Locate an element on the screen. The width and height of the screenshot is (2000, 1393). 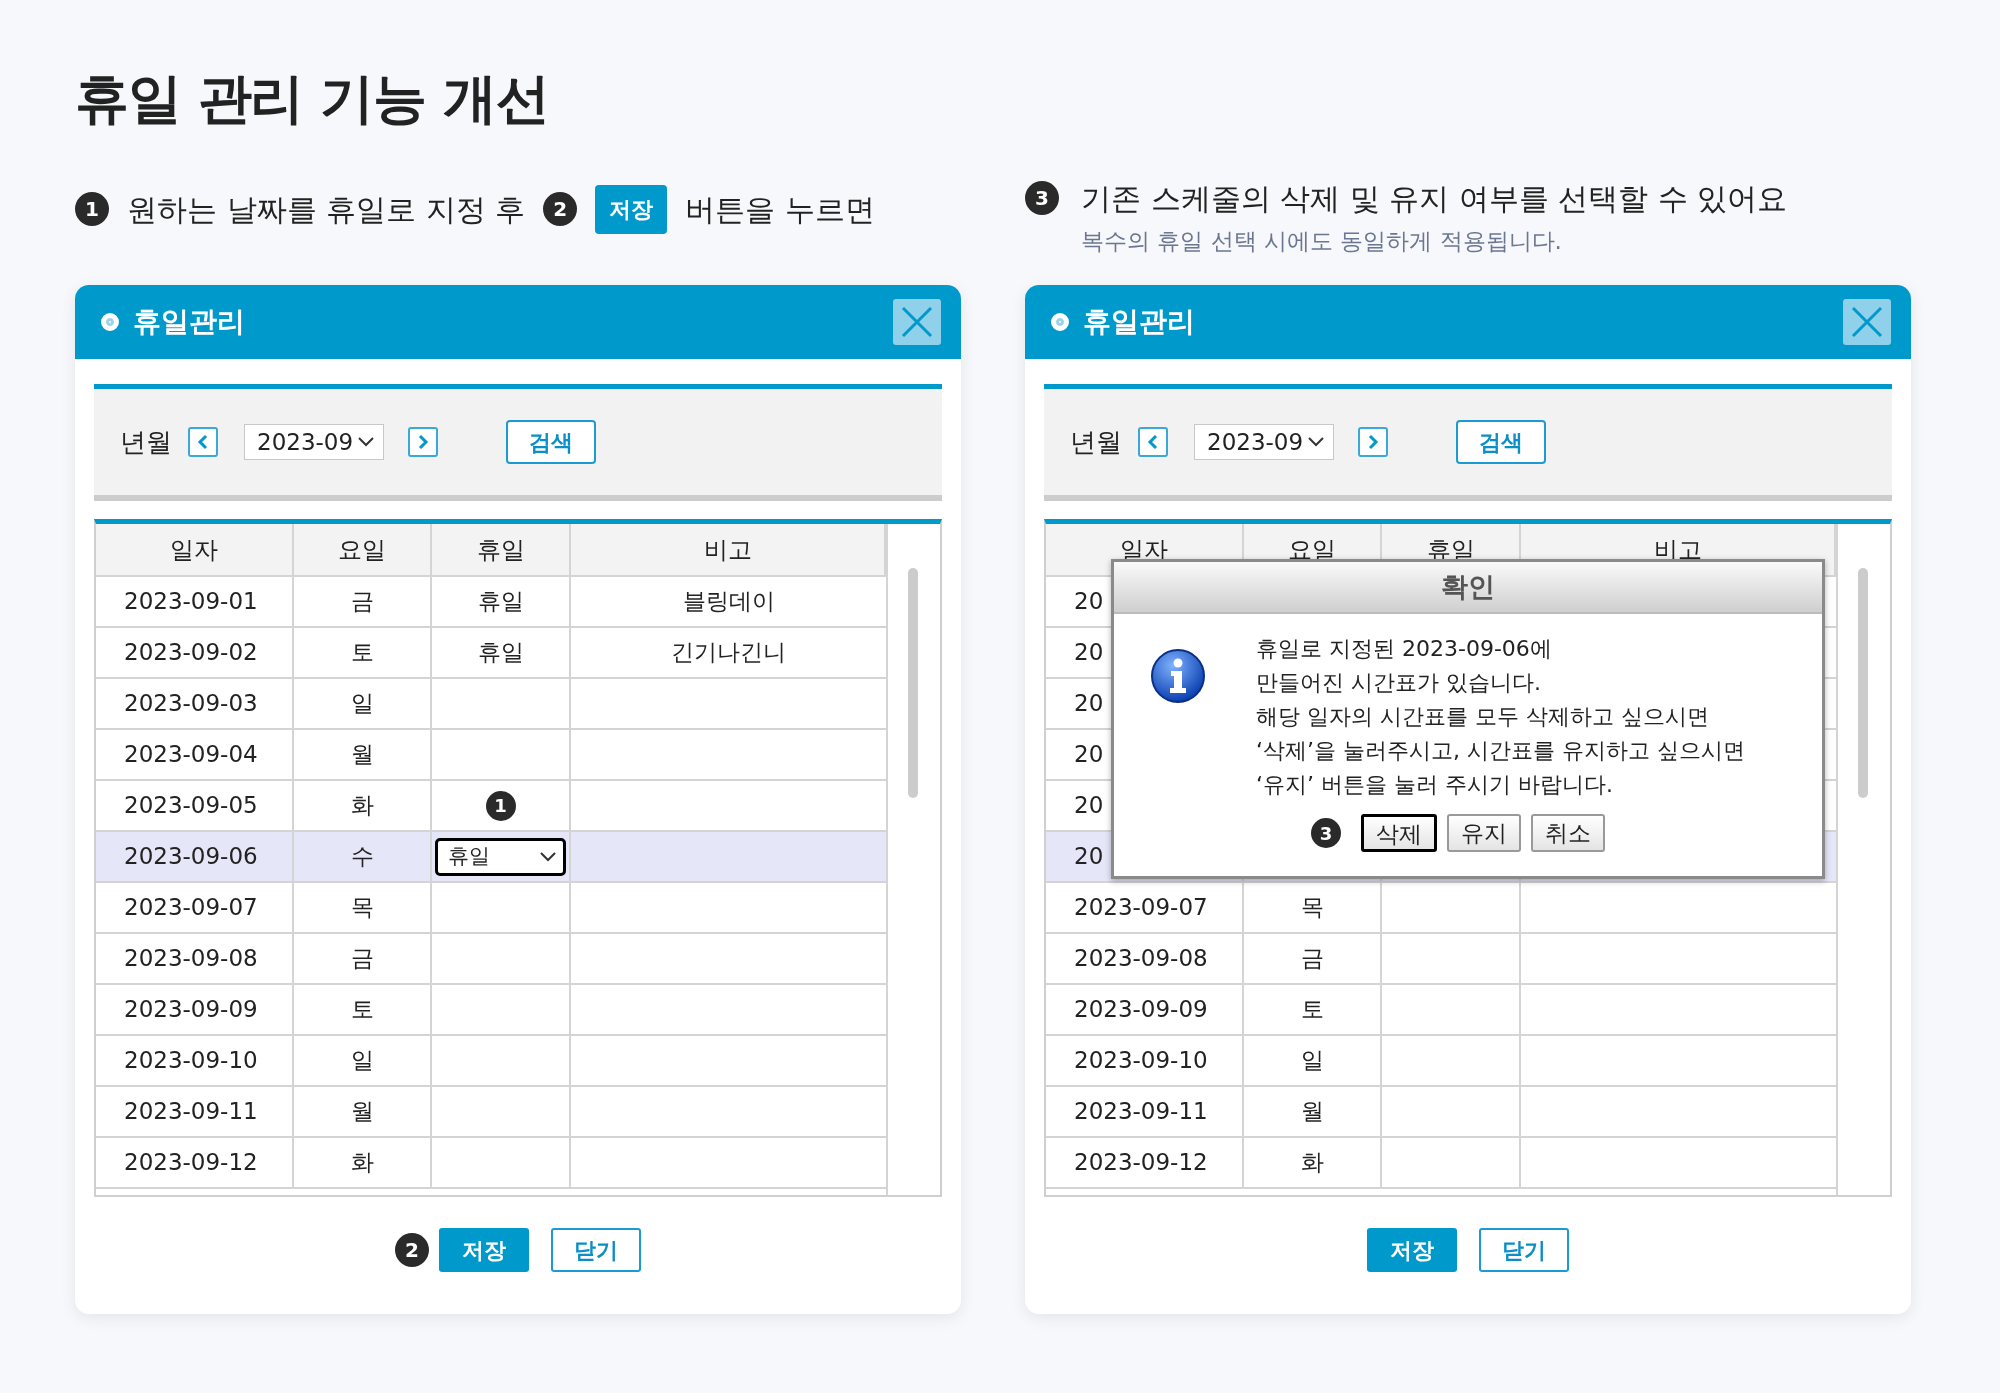
caption-text: 버튼을 누르면 is located at coordinates (780, 209).